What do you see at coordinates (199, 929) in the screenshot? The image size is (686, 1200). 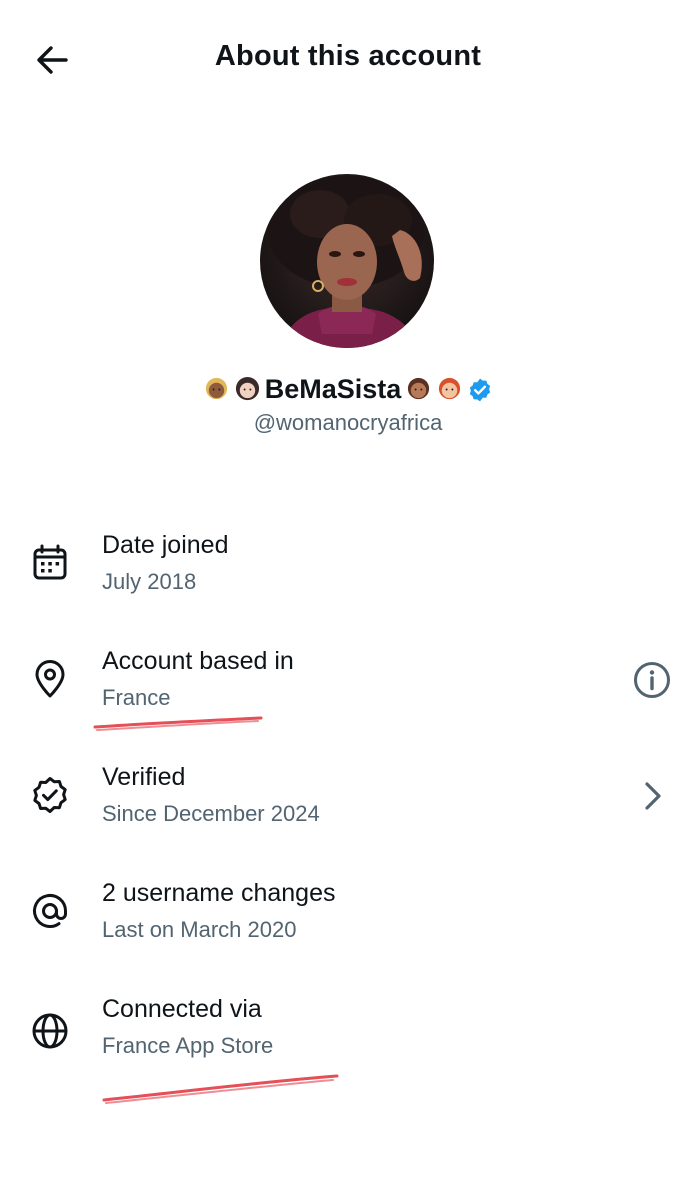 I see `row-subtitle: Last on March 2020` at bounding box center [199, 929].